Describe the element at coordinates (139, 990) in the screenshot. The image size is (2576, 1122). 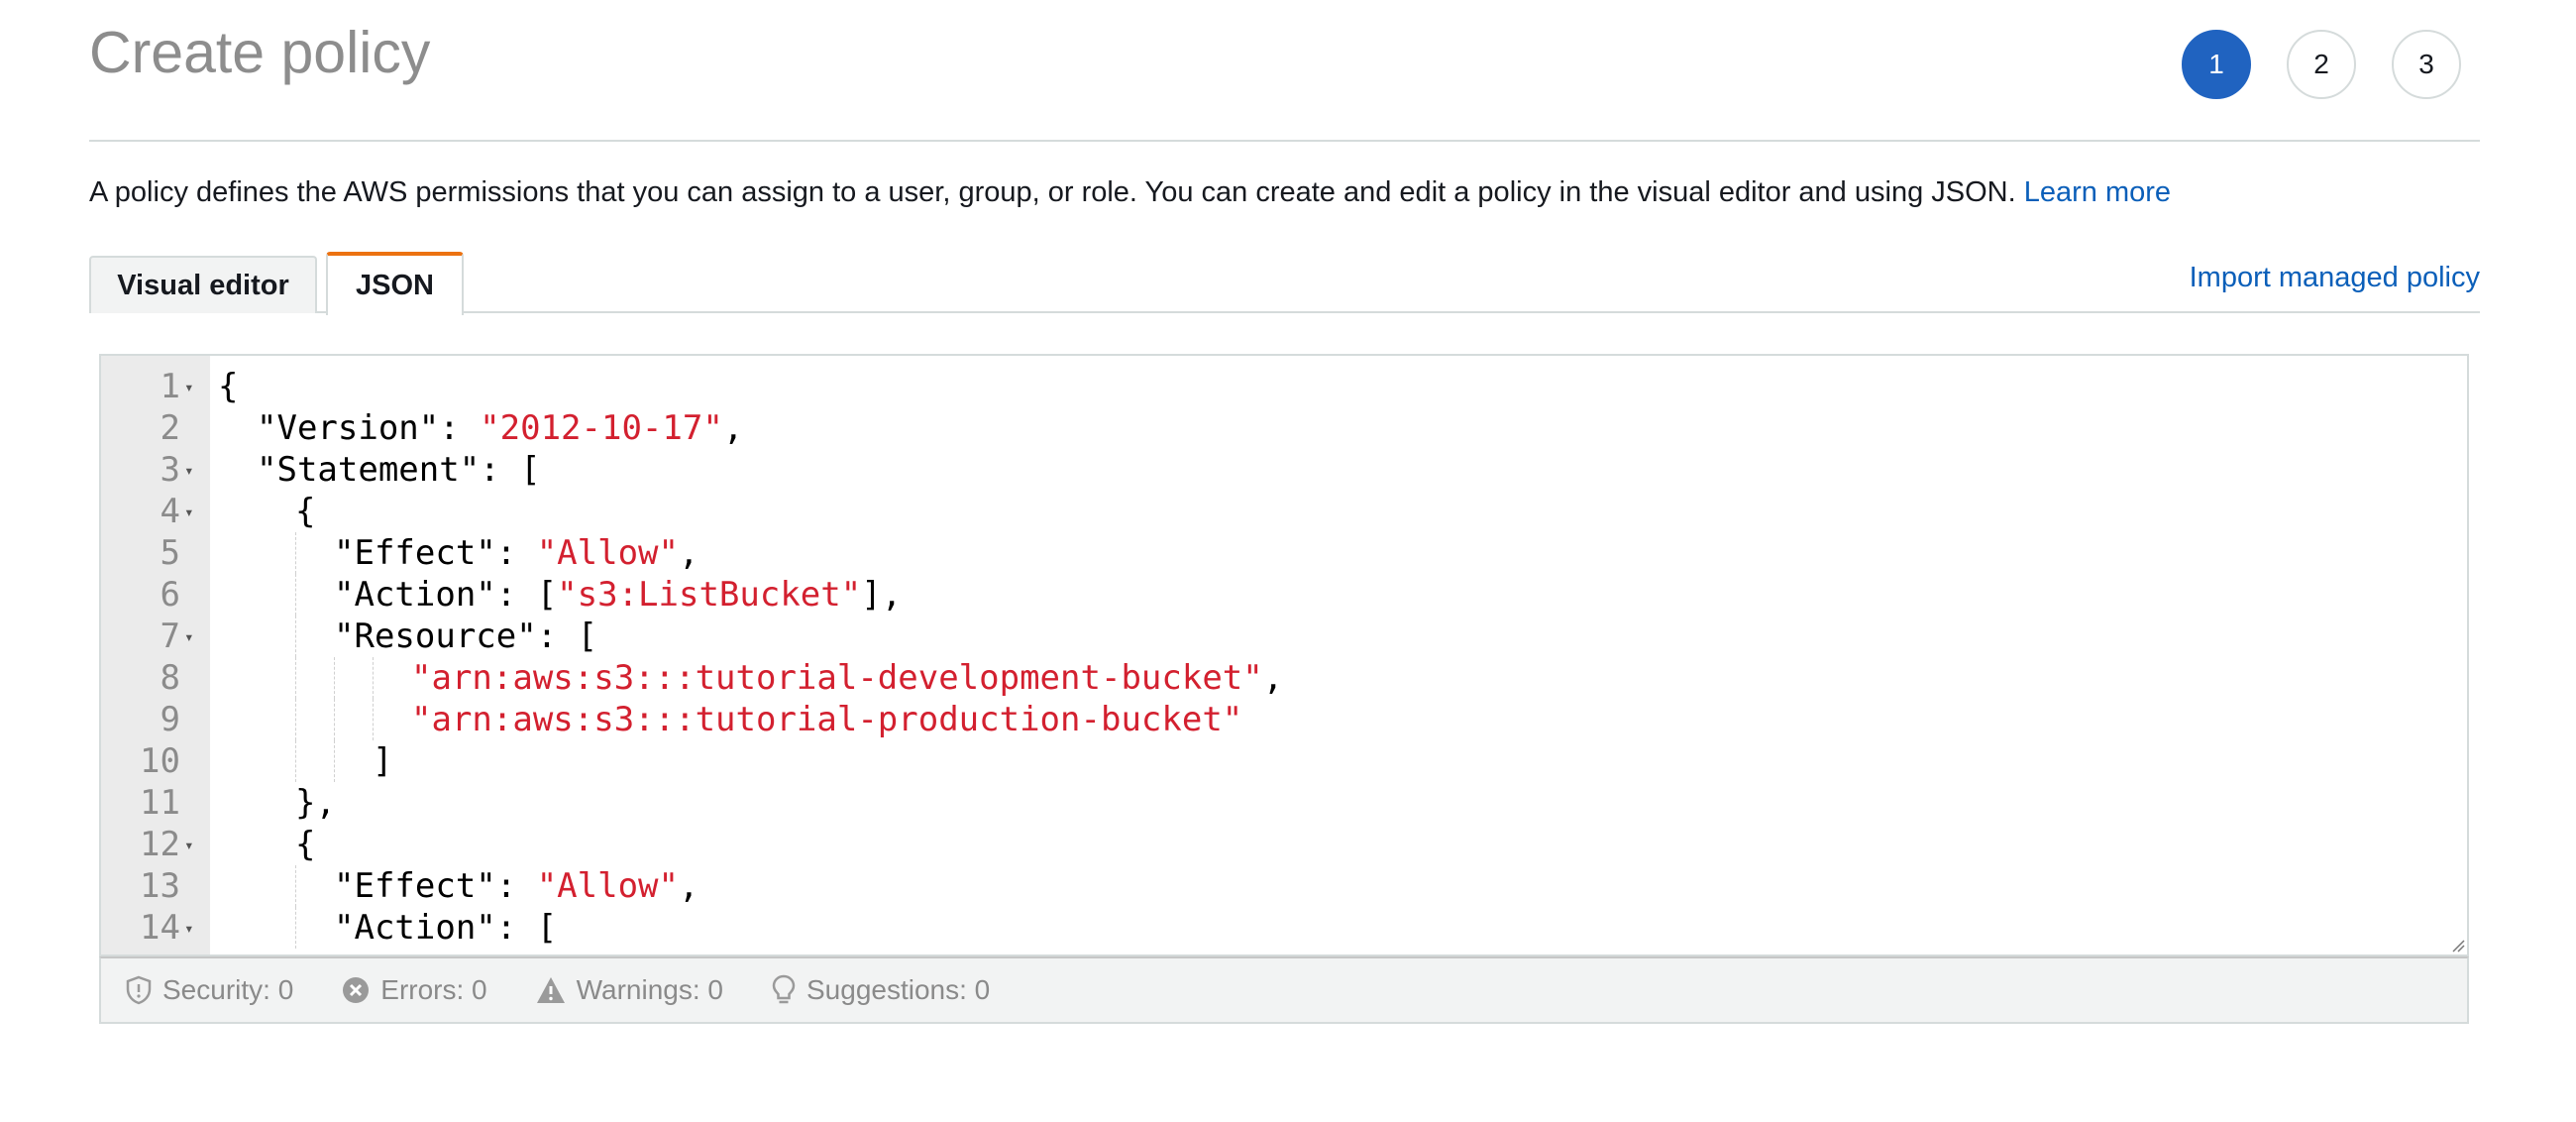
I see `shield-icon` at that location.